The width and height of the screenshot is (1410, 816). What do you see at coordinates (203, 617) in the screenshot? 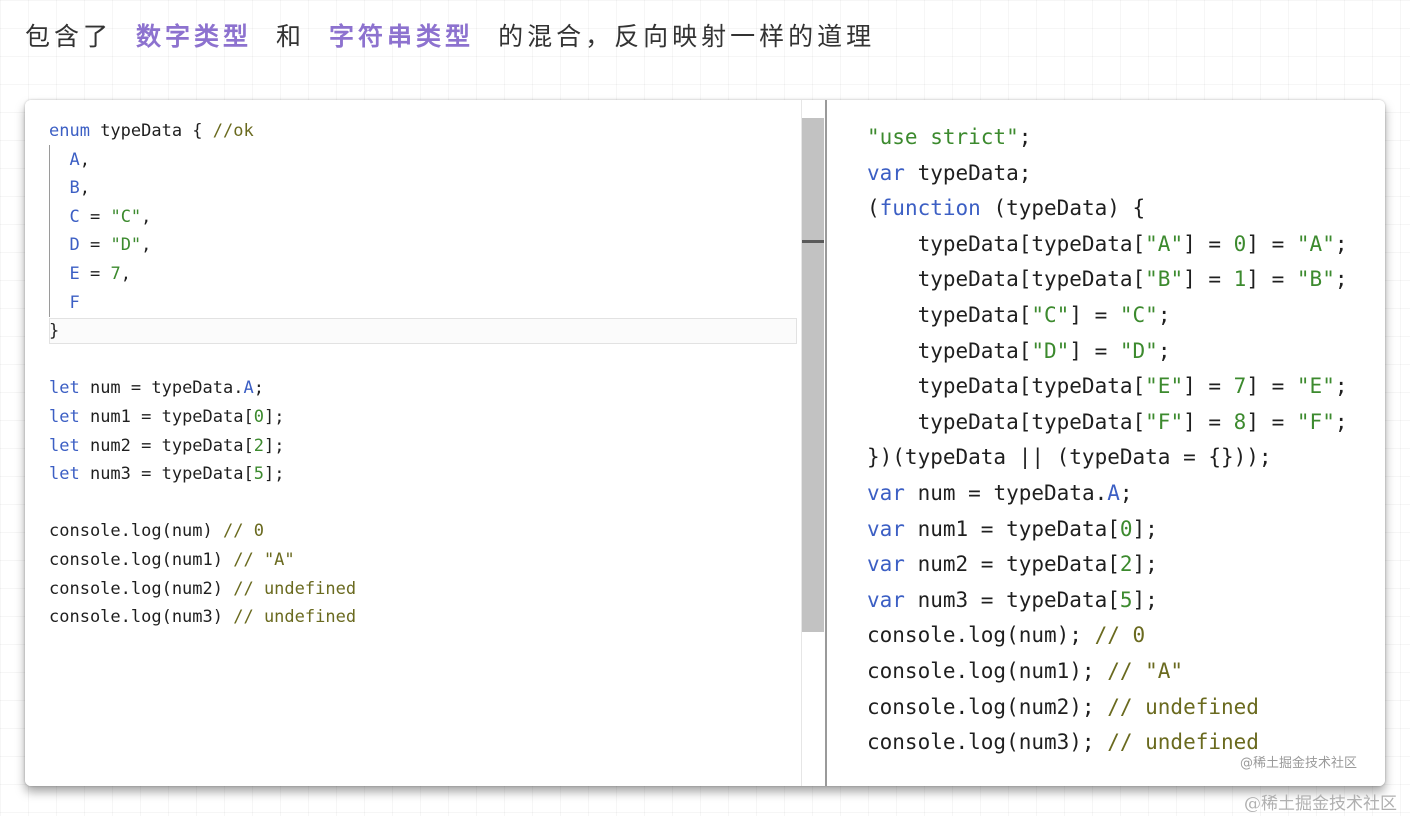
I see `code-line: console.log(num3) // undefined` at bounding box center [203, 617].